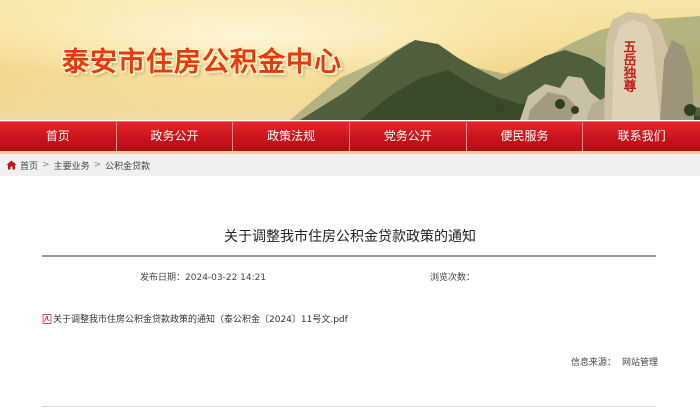  I want to click on nav-item-services: 便民服务, so click(525, 137).